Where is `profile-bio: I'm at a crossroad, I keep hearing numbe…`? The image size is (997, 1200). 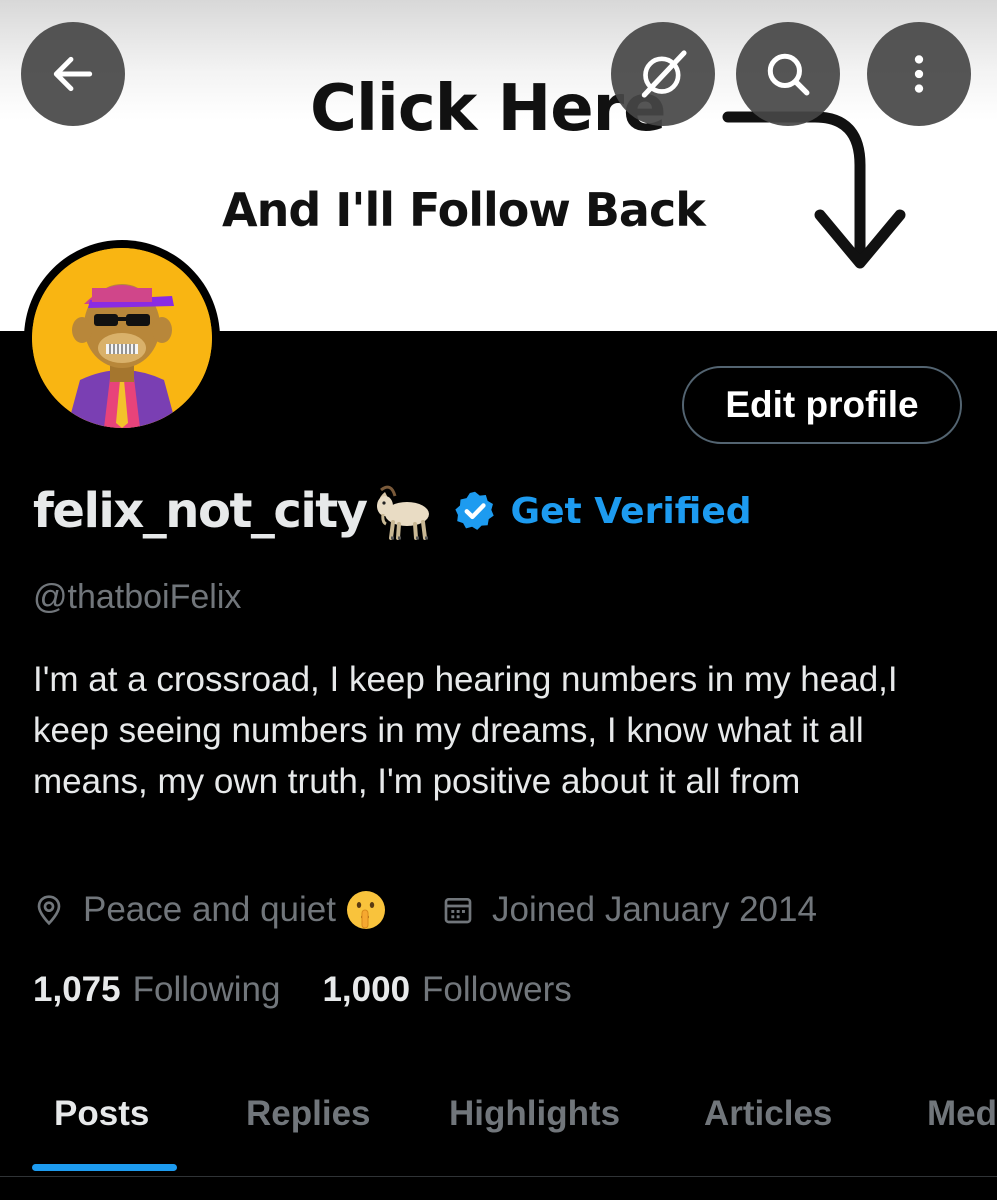 profile-bio: I'm at a crossroad, I keep hearing numbe… is located at coordinates (465, 730).